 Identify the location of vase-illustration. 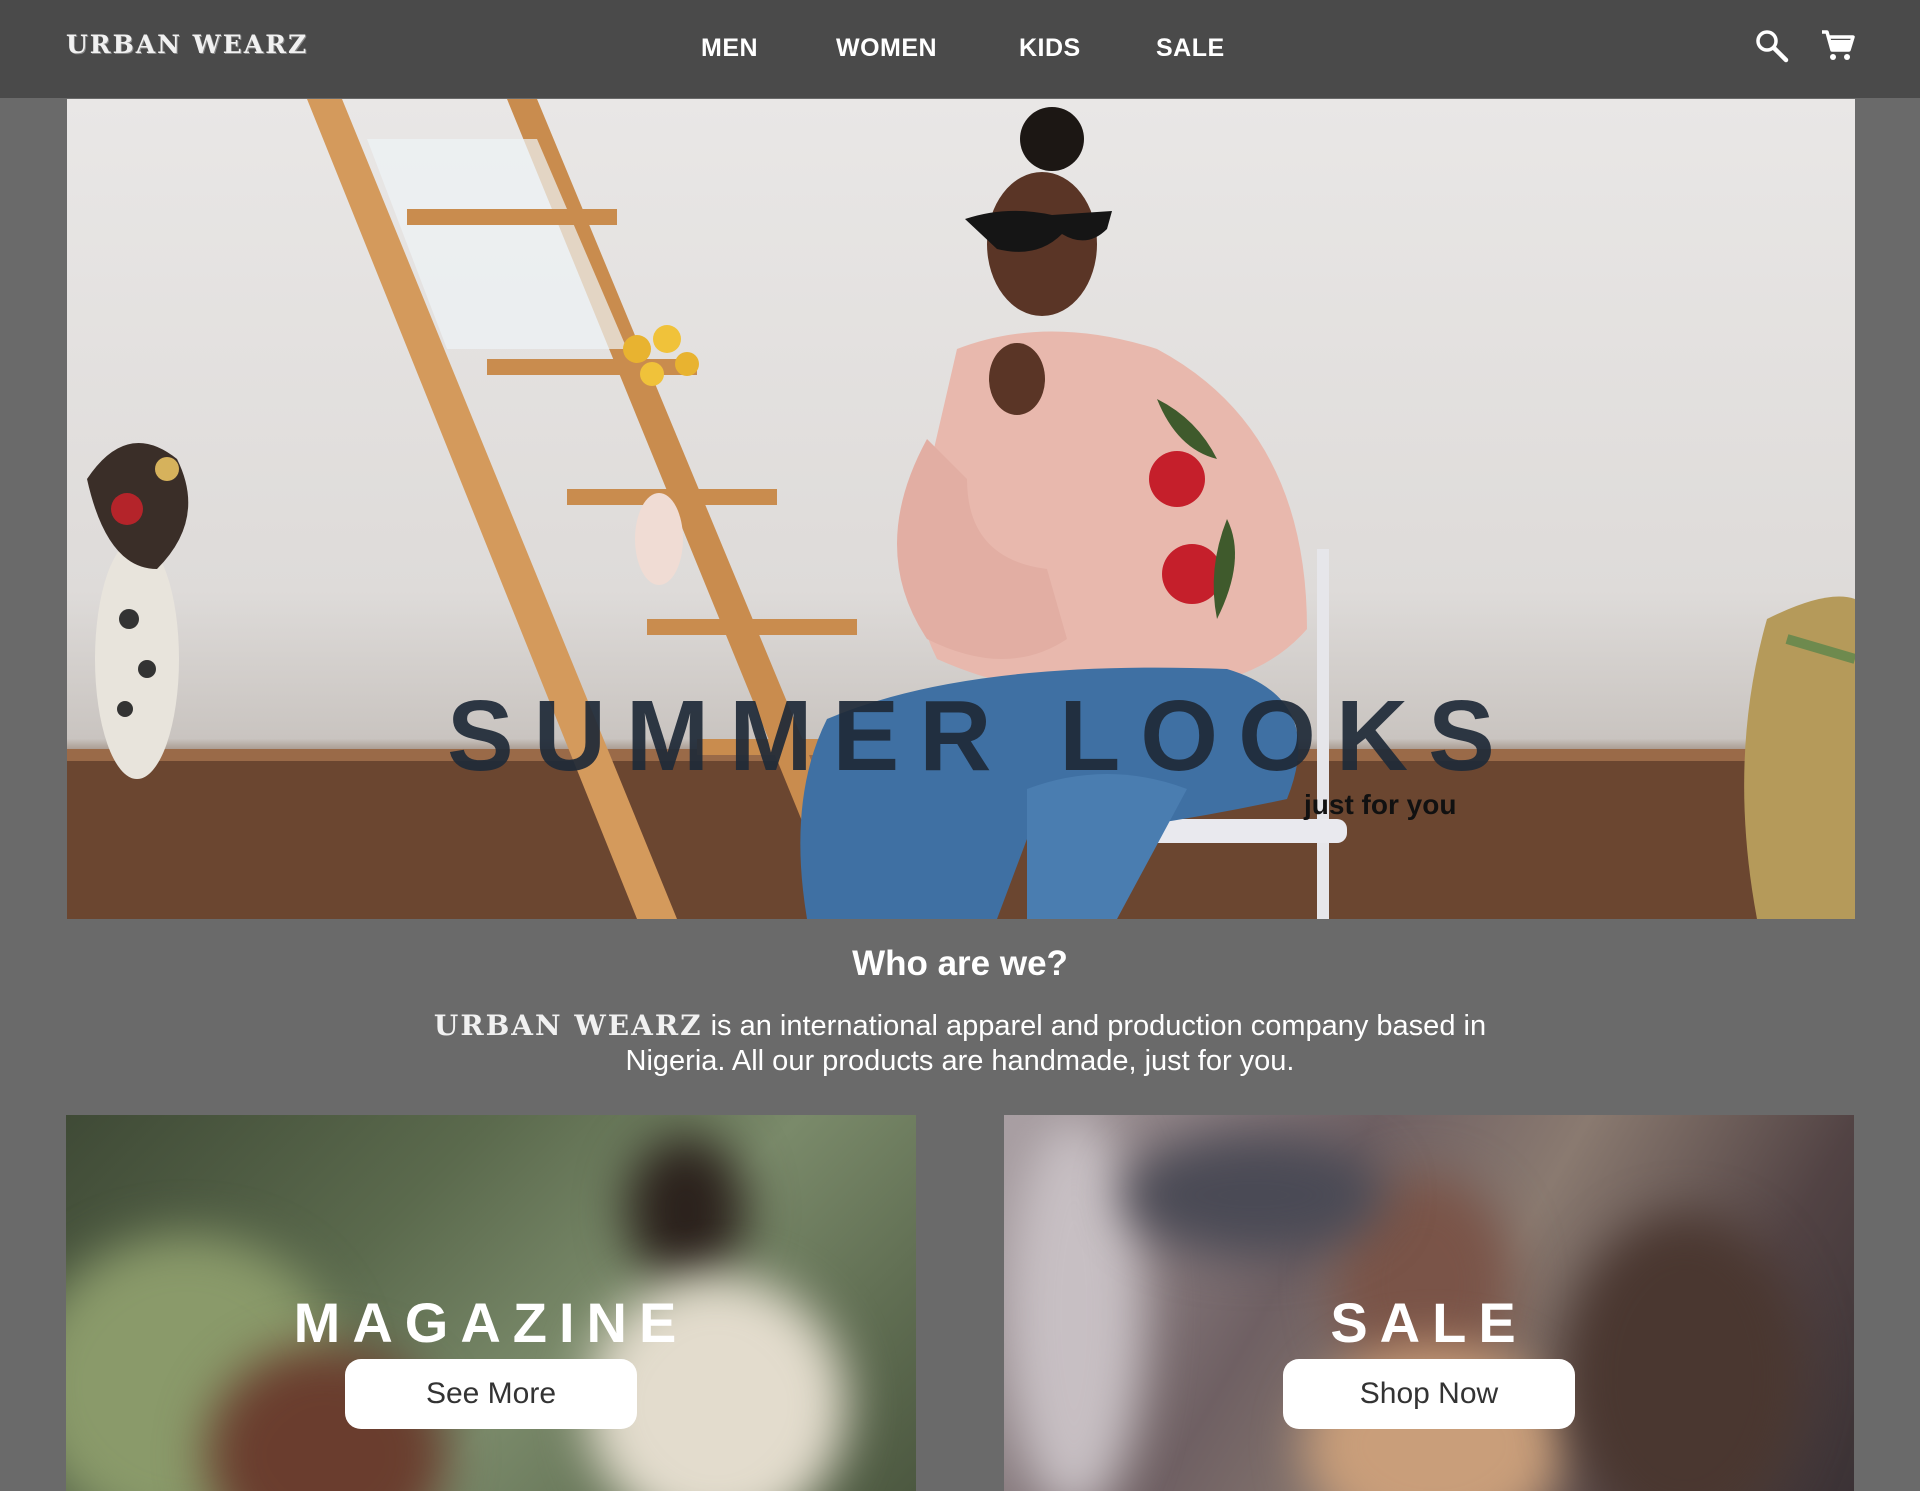
(138, 611).